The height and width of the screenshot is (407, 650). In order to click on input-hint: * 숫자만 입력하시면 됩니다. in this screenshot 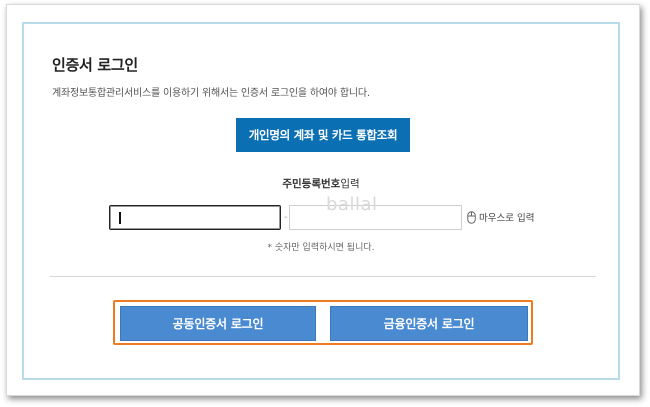, I will do `click(321, 248)`.